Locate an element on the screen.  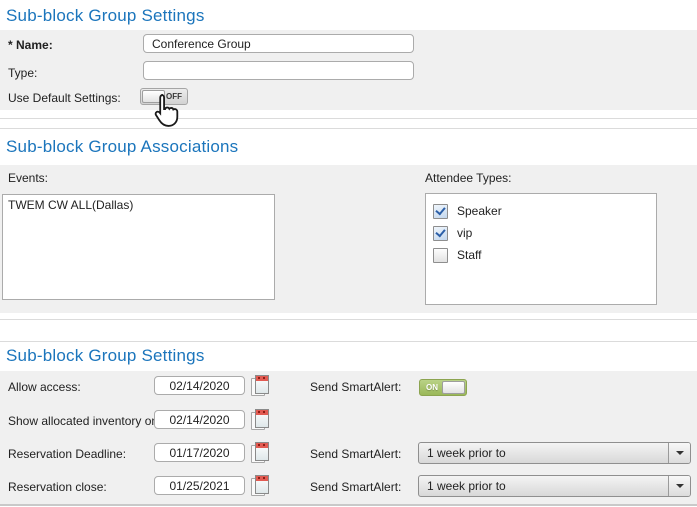
name-input is located at coordinates (278, 43).